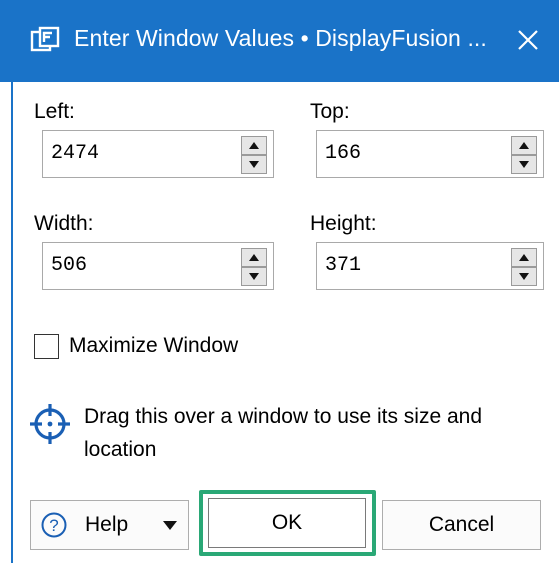 This screenshot has height=563, width=559. What do you see at coordinates (46, 346) in the screenshot?
I see `maximize-window-checkbox` at bounding box center [46, 346].